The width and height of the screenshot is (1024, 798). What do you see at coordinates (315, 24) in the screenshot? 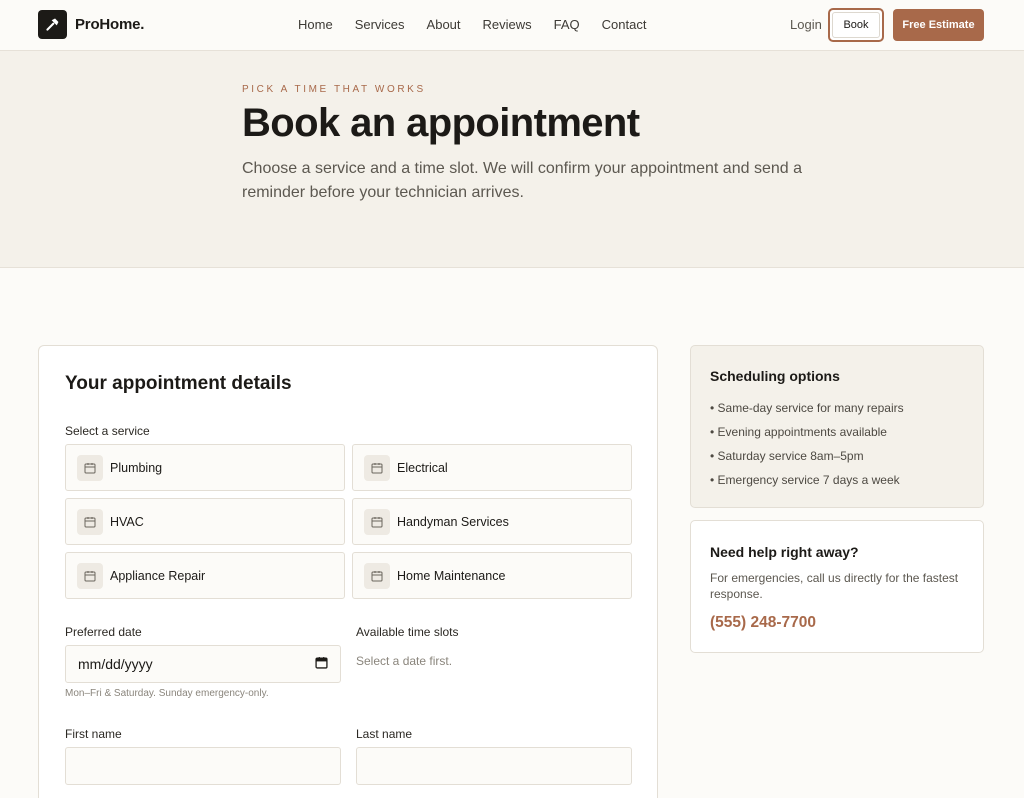
I see `nav-home: Home` at bounding box center [315, 24].